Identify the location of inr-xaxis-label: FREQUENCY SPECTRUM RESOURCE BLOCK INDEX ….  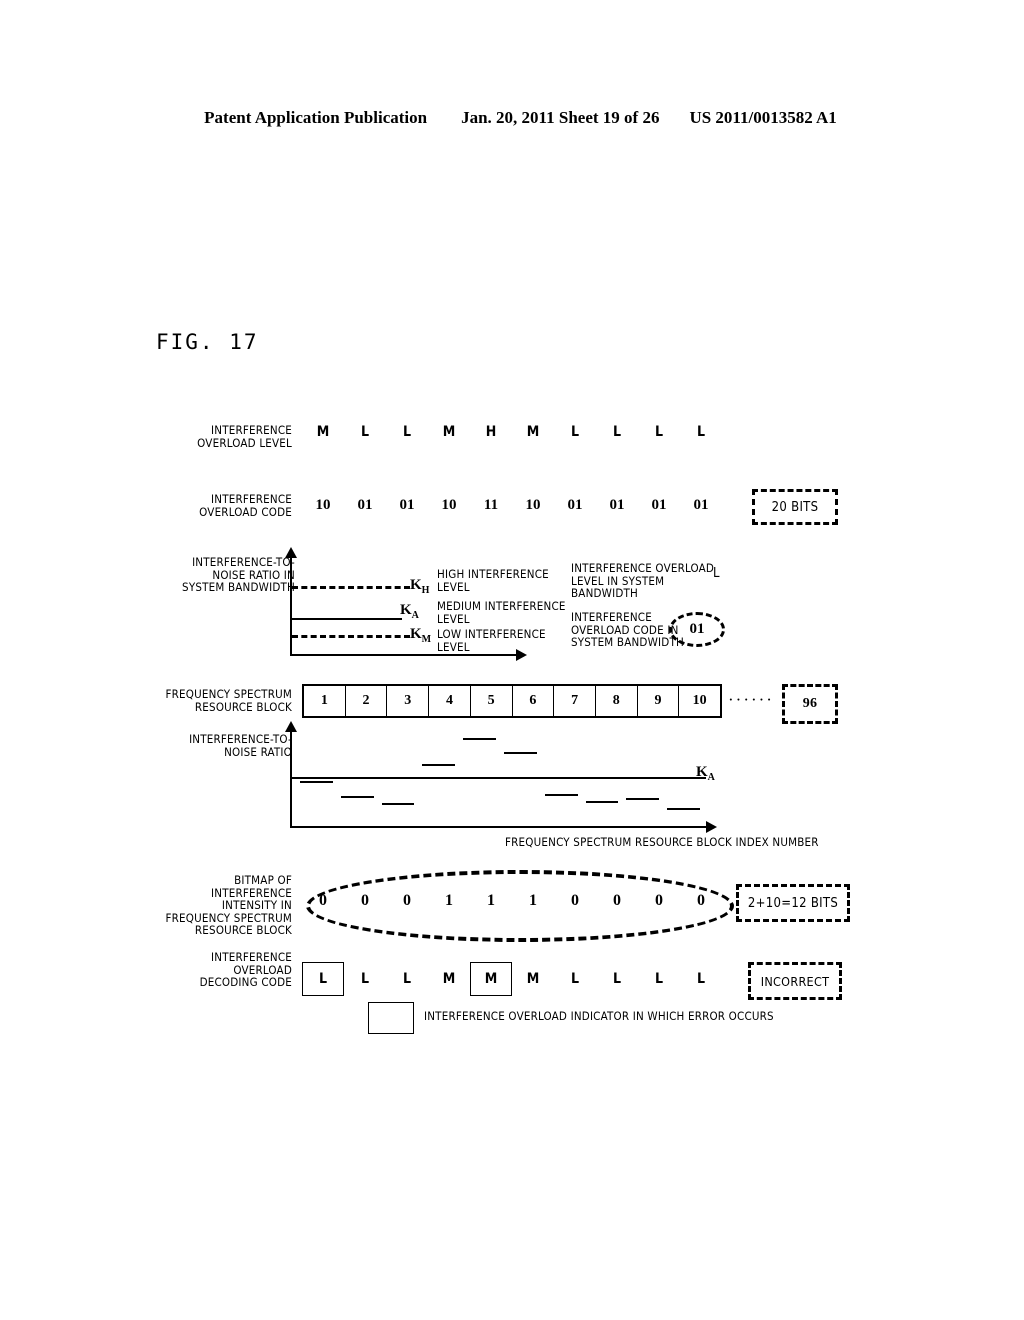
(662, 842).